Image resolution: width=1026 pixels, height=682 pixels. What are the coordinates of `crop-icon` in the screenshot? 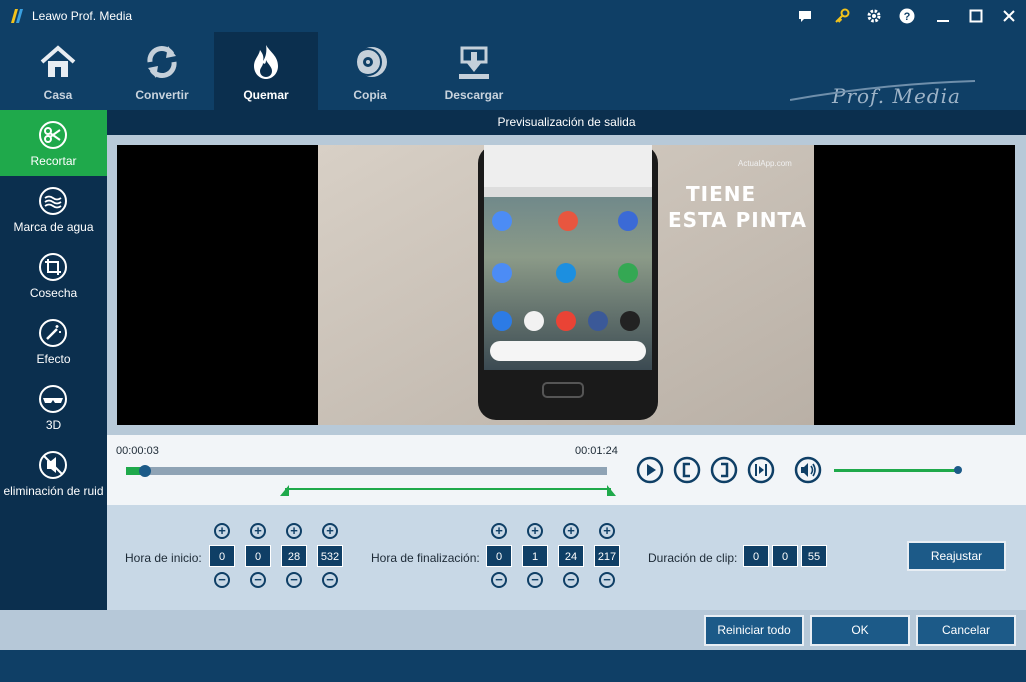 It's located at (53, 267).